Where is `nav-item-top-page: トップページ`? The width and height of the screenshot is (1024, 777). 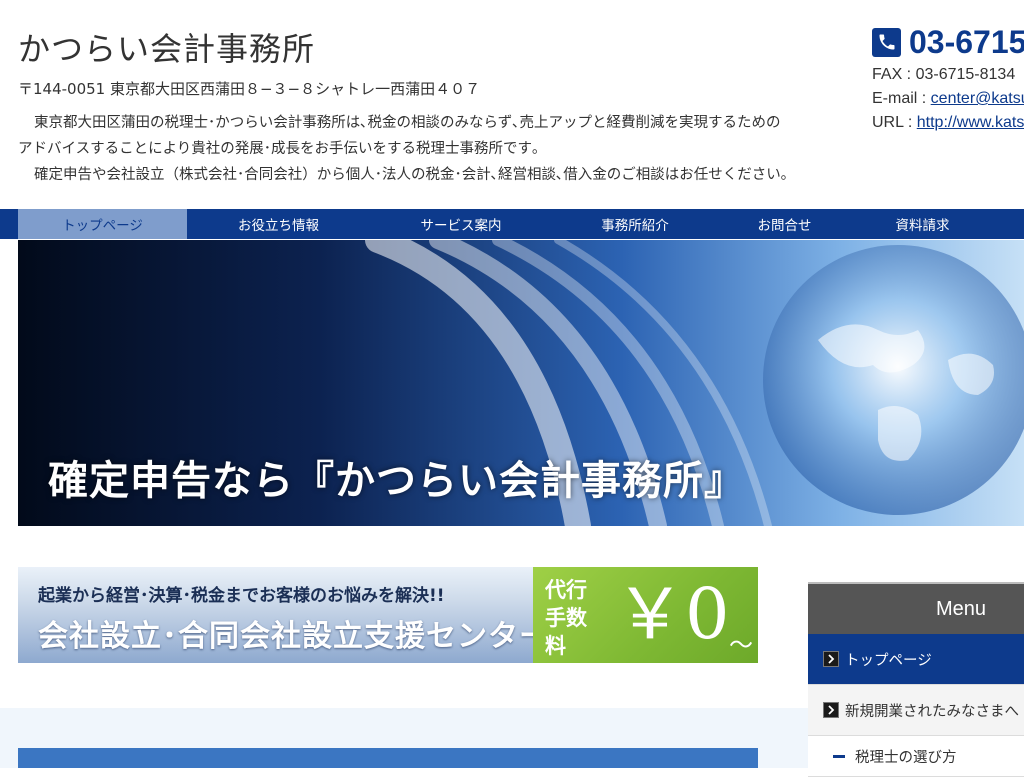 nav-item-top-page: トップページ is located at coordinates (102, 224).